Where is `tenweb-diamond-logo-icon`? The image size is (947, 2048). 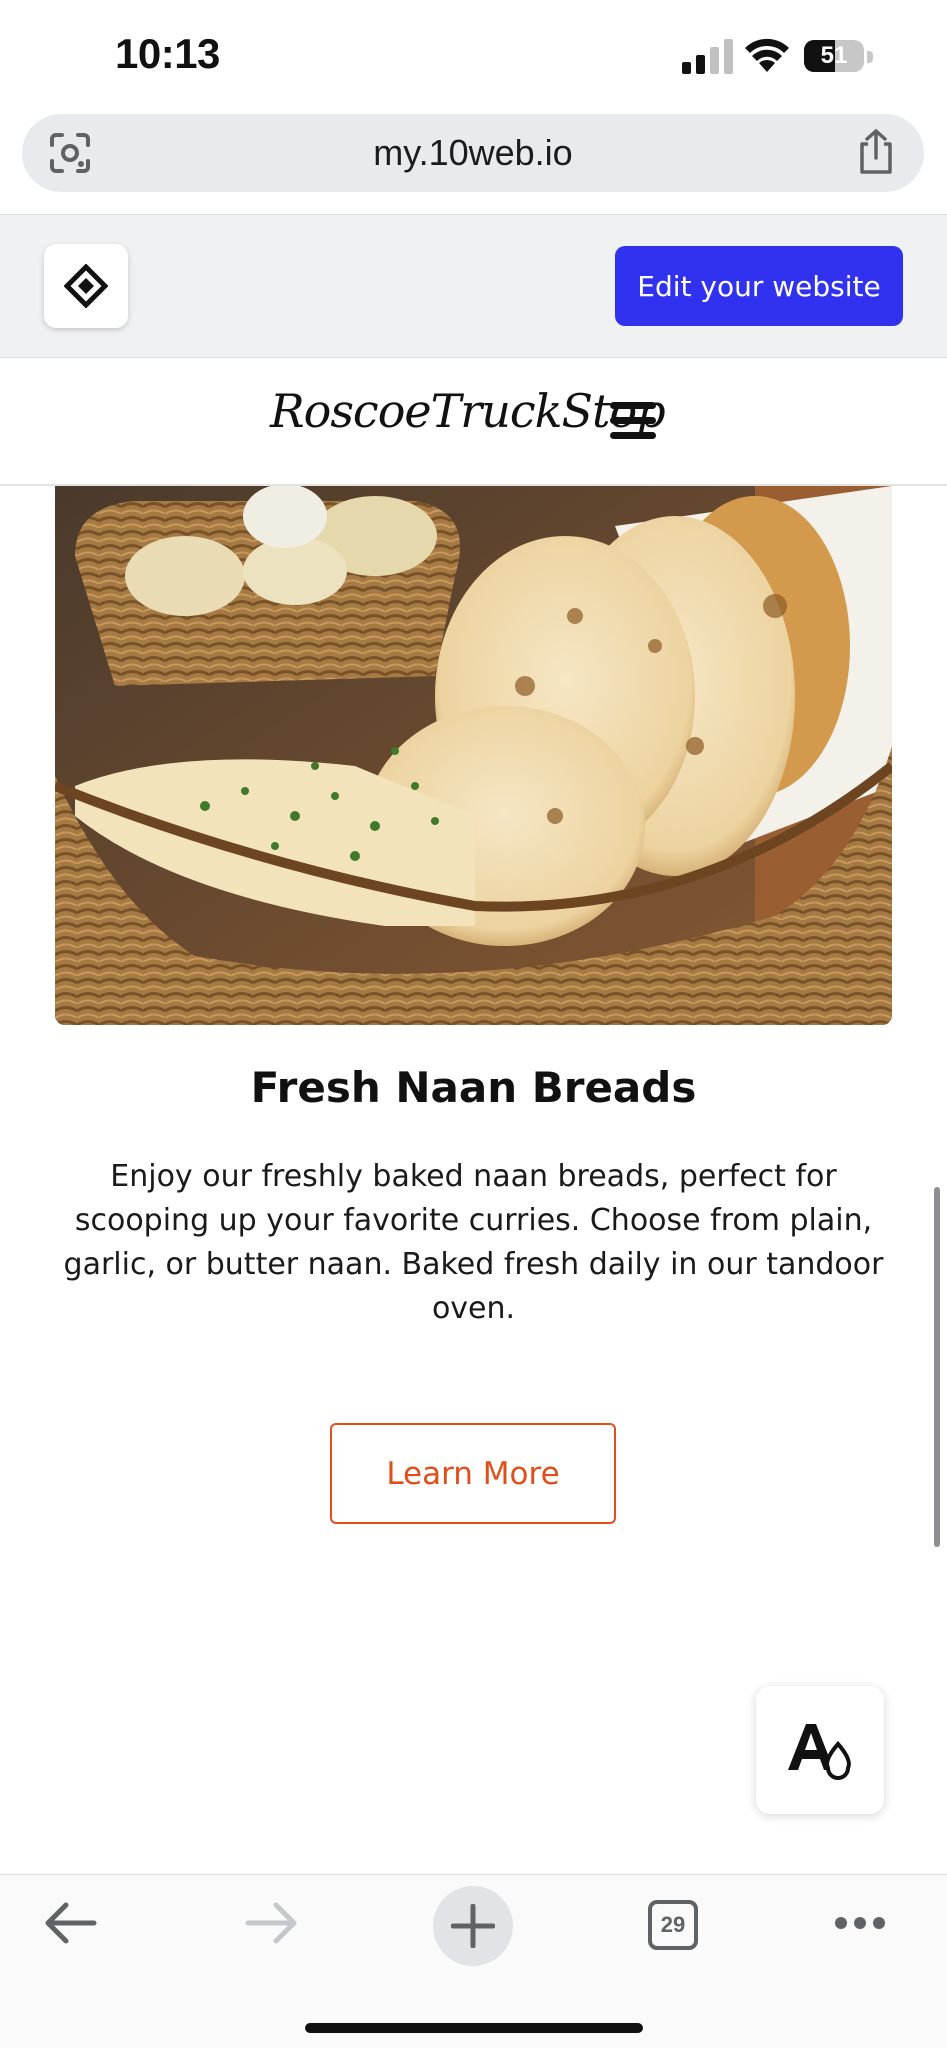
tenweb-diamond-logo-icon is located at coordinates (86, 286).